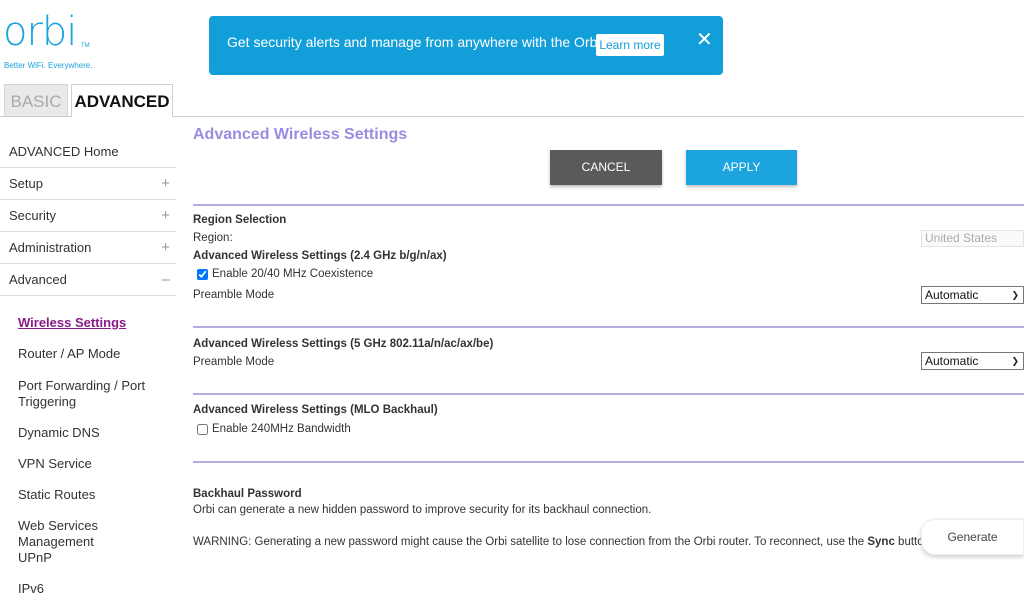  I want to click on sidebar-item-advanced: Advanced –, so click(88, 280).